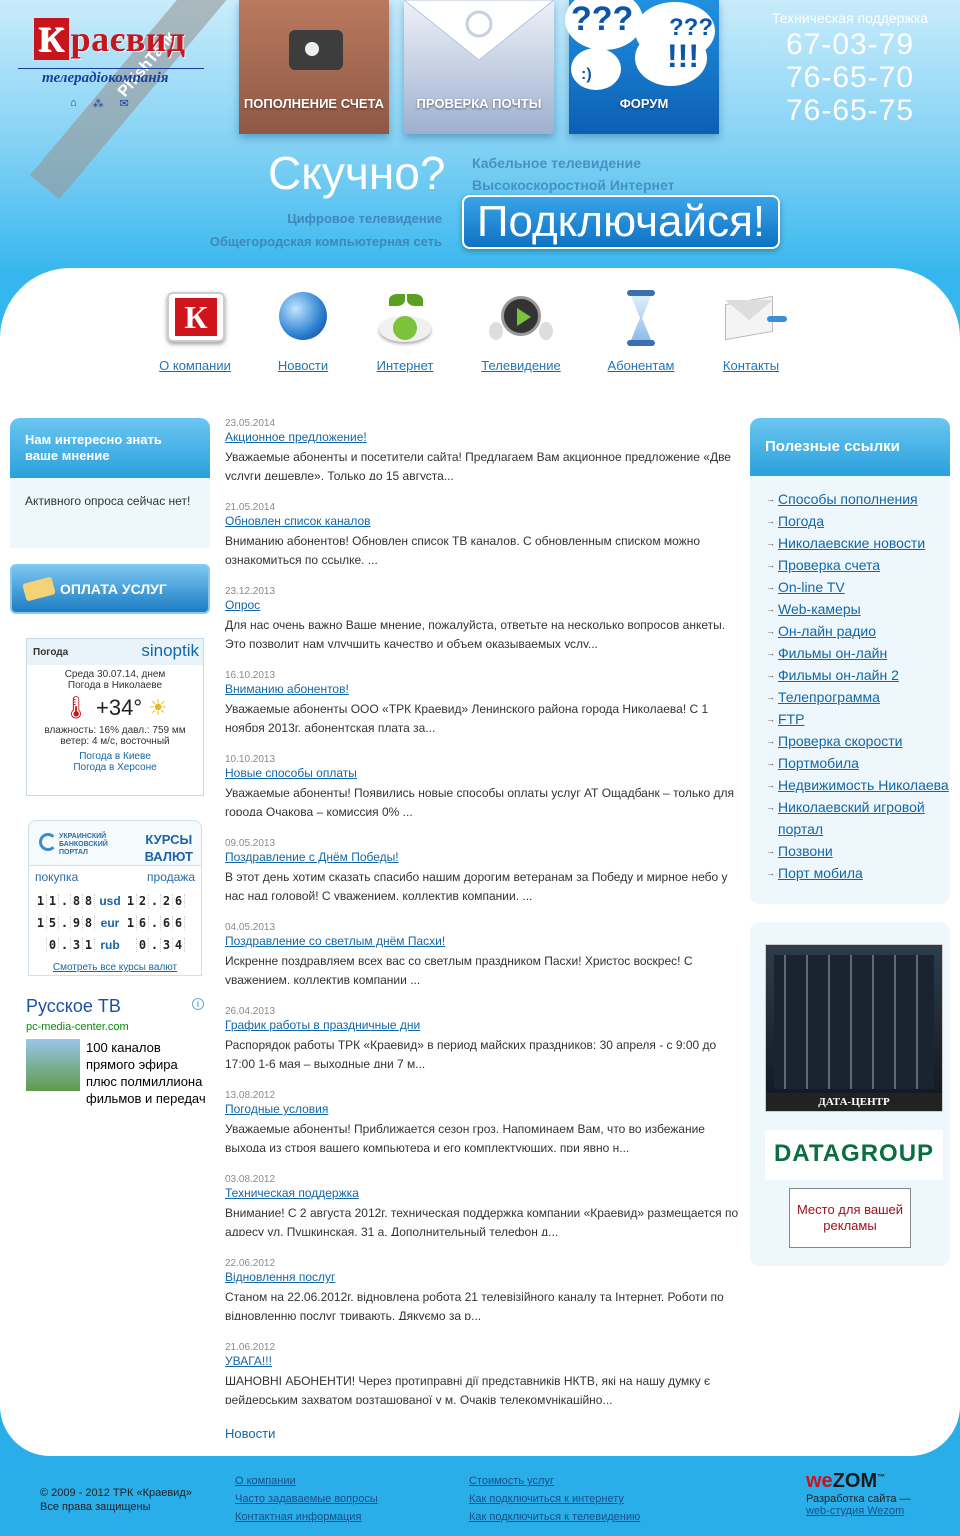 Image resolution: width=960 pixels, height=1536 pixels. I want to click on sinoptik-logo: sinoptik, so click(170, 651).